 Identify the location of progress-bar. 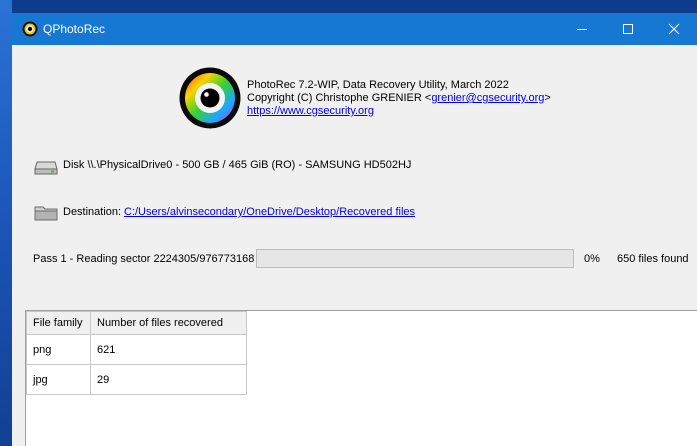
(415, 258).